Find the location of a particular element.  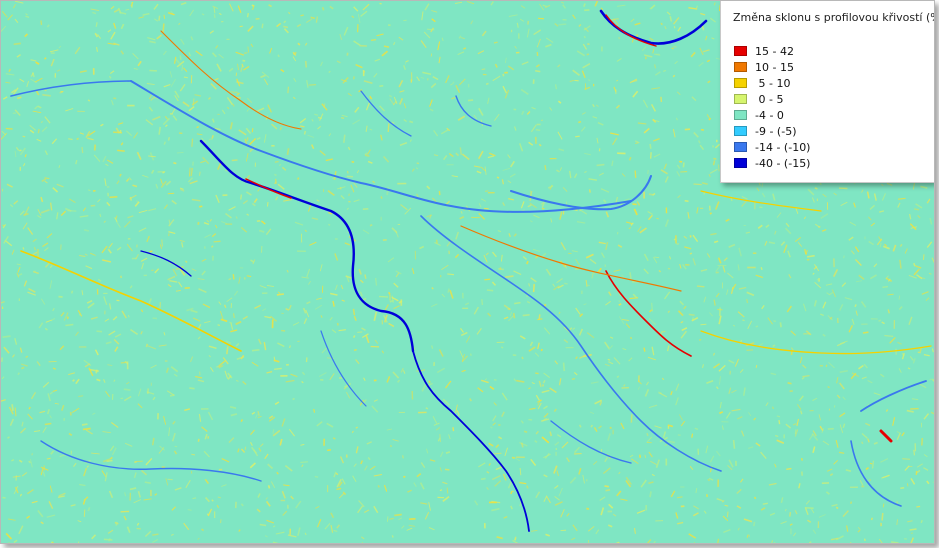

legend-label: 15 - 42 is located at coordinates (774, 51).